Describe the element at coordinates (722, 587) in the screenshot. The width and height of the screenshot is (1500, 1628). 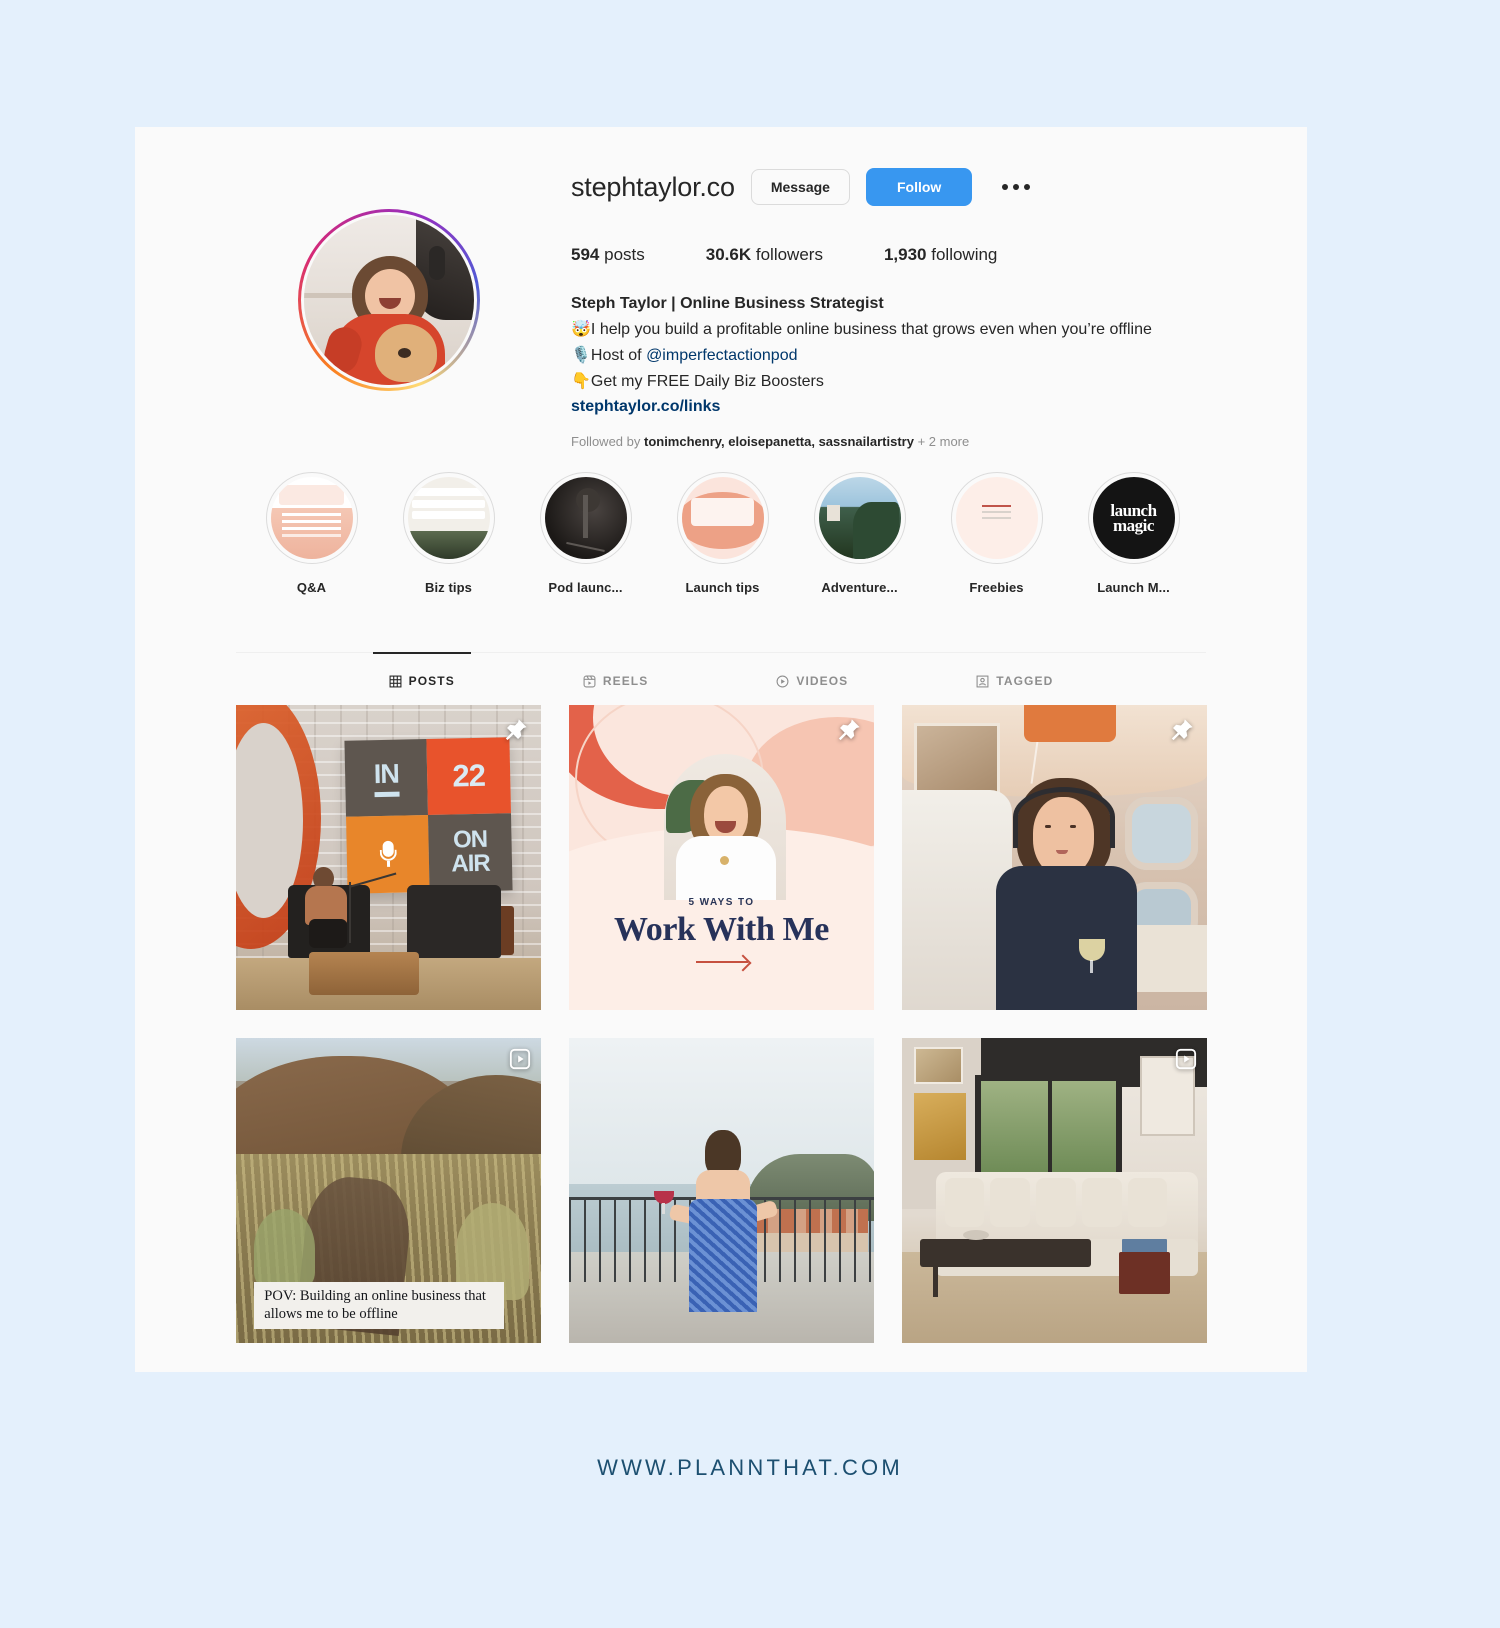
I see `highlight-label: Launch tips` at that location.